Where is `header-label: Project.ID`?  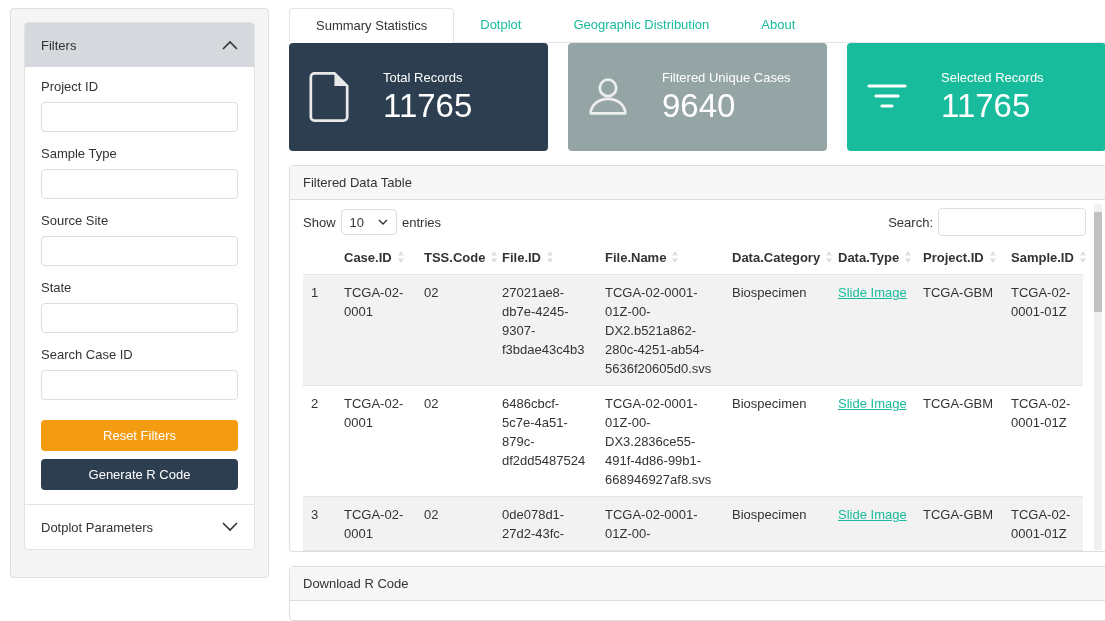 header-label: Project.ID is located at coordinates (953, 257).